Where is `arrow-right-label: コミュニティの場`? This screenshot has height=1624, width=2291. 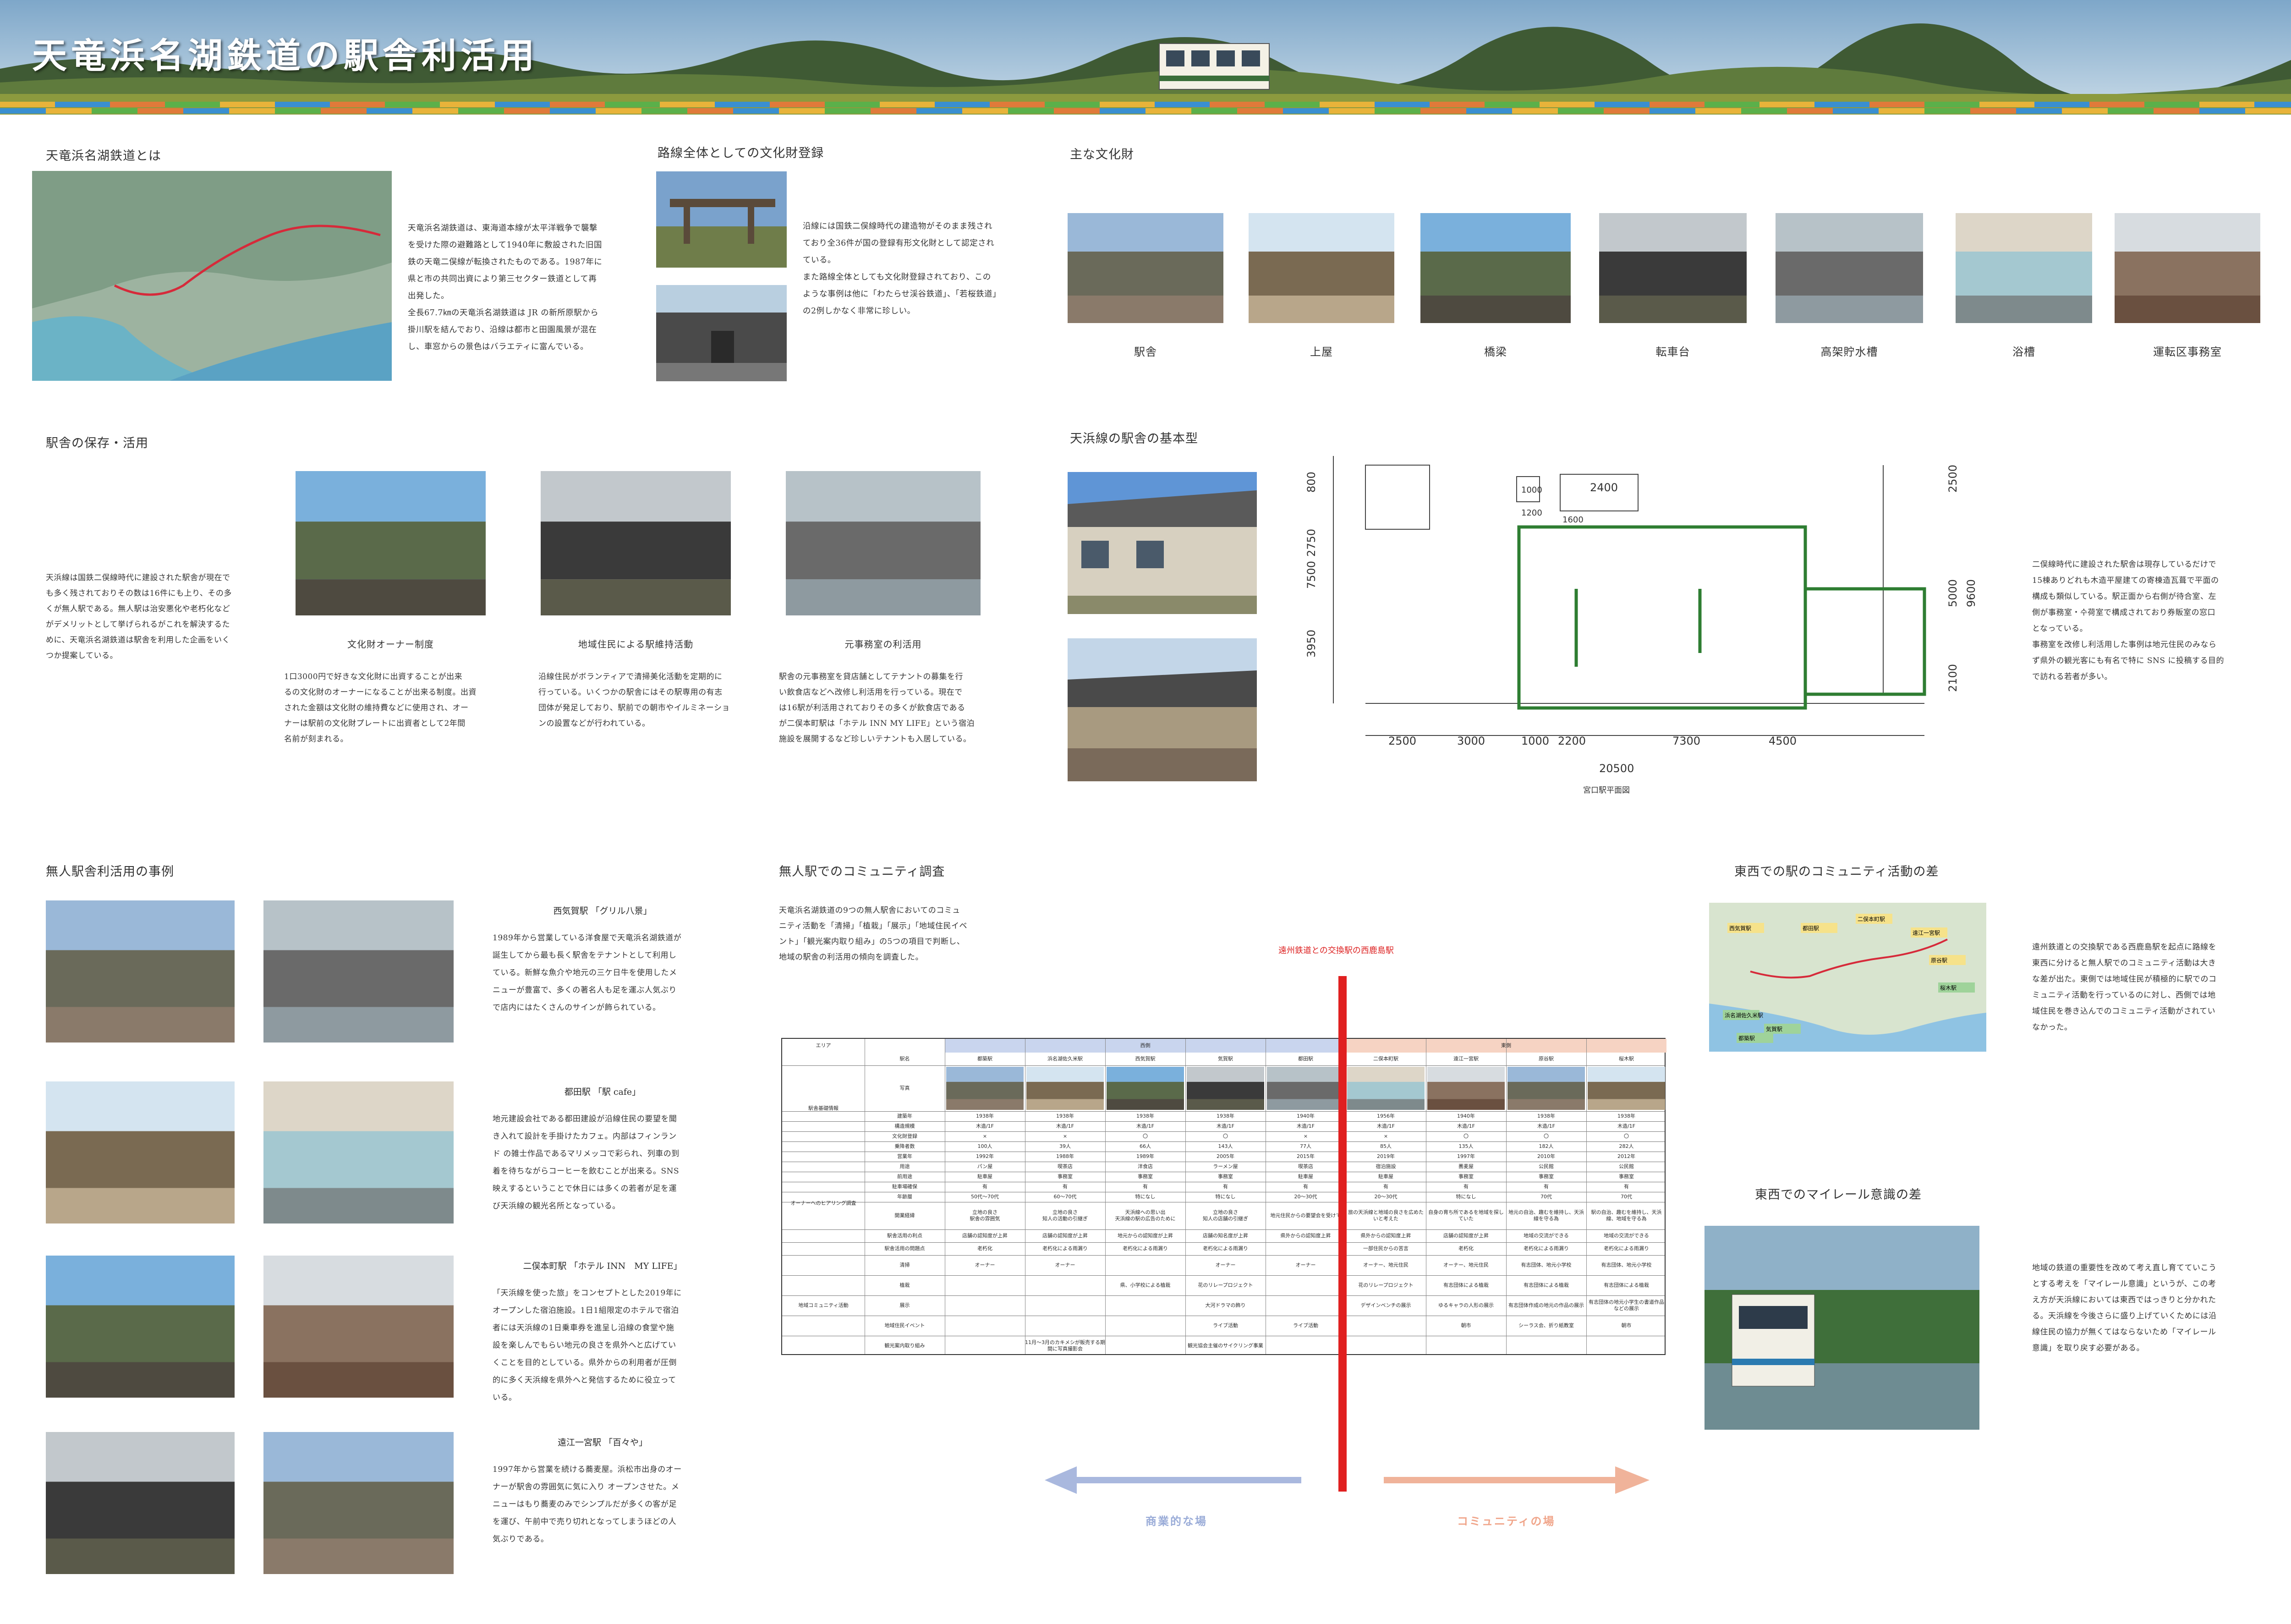 arrow-right-label: コミュニティの場 is located at coordinates (1506, 1521).